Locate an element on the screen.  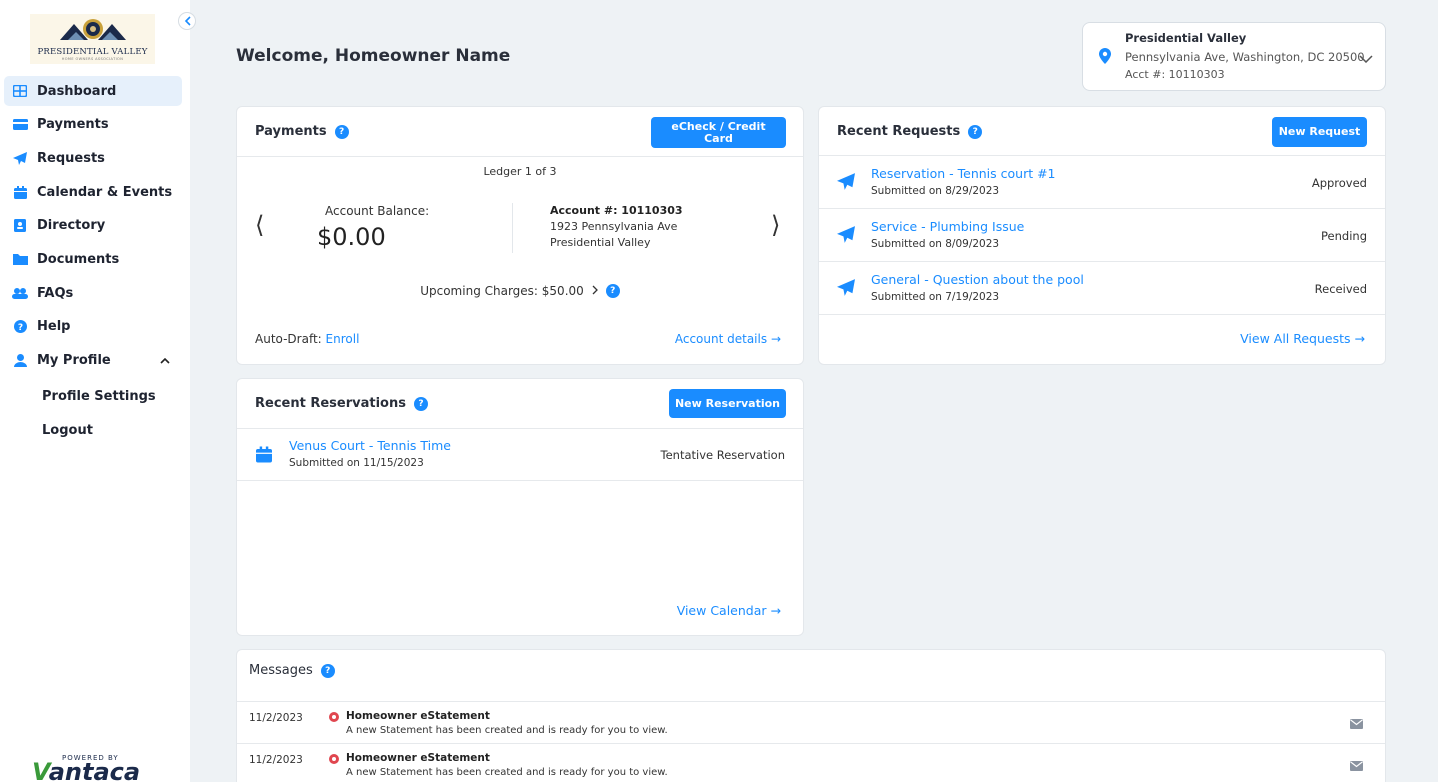
sidebar-item-payments: Payments is located at coordinates (93, 125).